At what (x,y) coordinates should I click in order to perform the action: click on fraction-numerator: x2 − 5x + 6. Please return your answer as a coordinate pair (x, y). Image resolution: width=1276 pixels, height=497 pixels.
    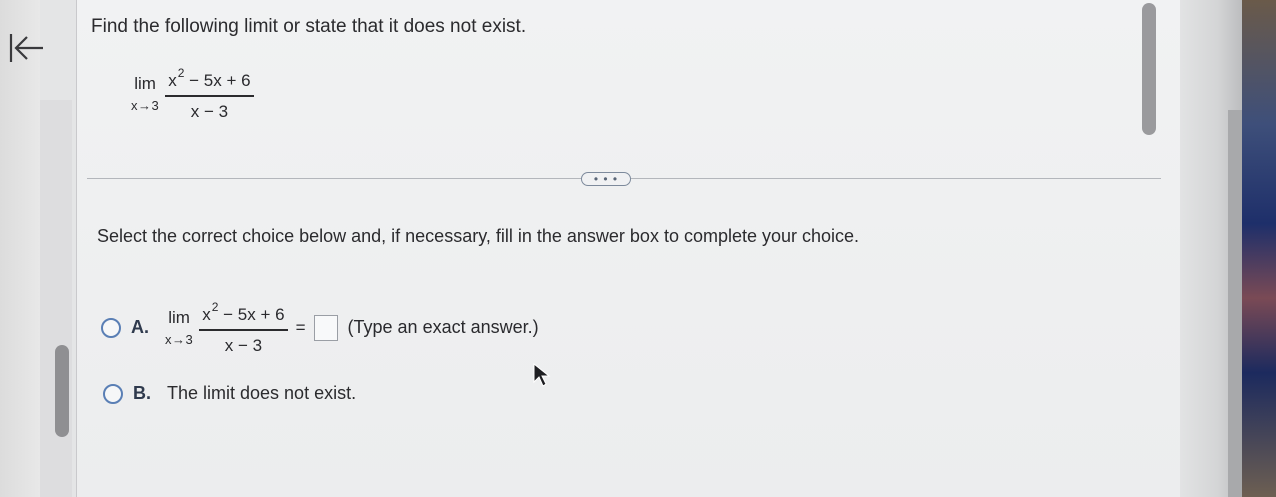
    Looking at the image, I should click on (209, 78).